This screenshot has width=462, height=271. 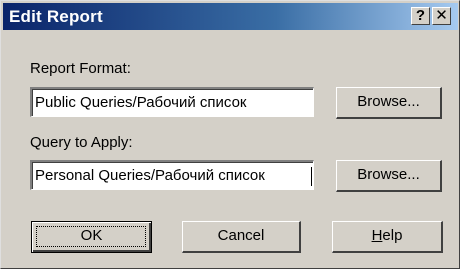 I want to click on ok-button-label: OK, so click(x=91, y=235).